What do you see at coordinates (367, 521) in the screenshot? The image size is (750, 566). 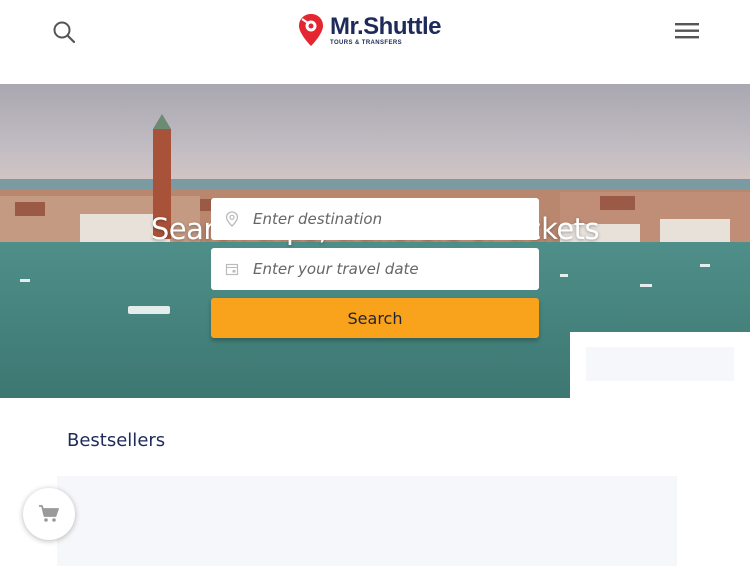 I see `bestseller-card-placeholder` at bounding box center [367, 521].